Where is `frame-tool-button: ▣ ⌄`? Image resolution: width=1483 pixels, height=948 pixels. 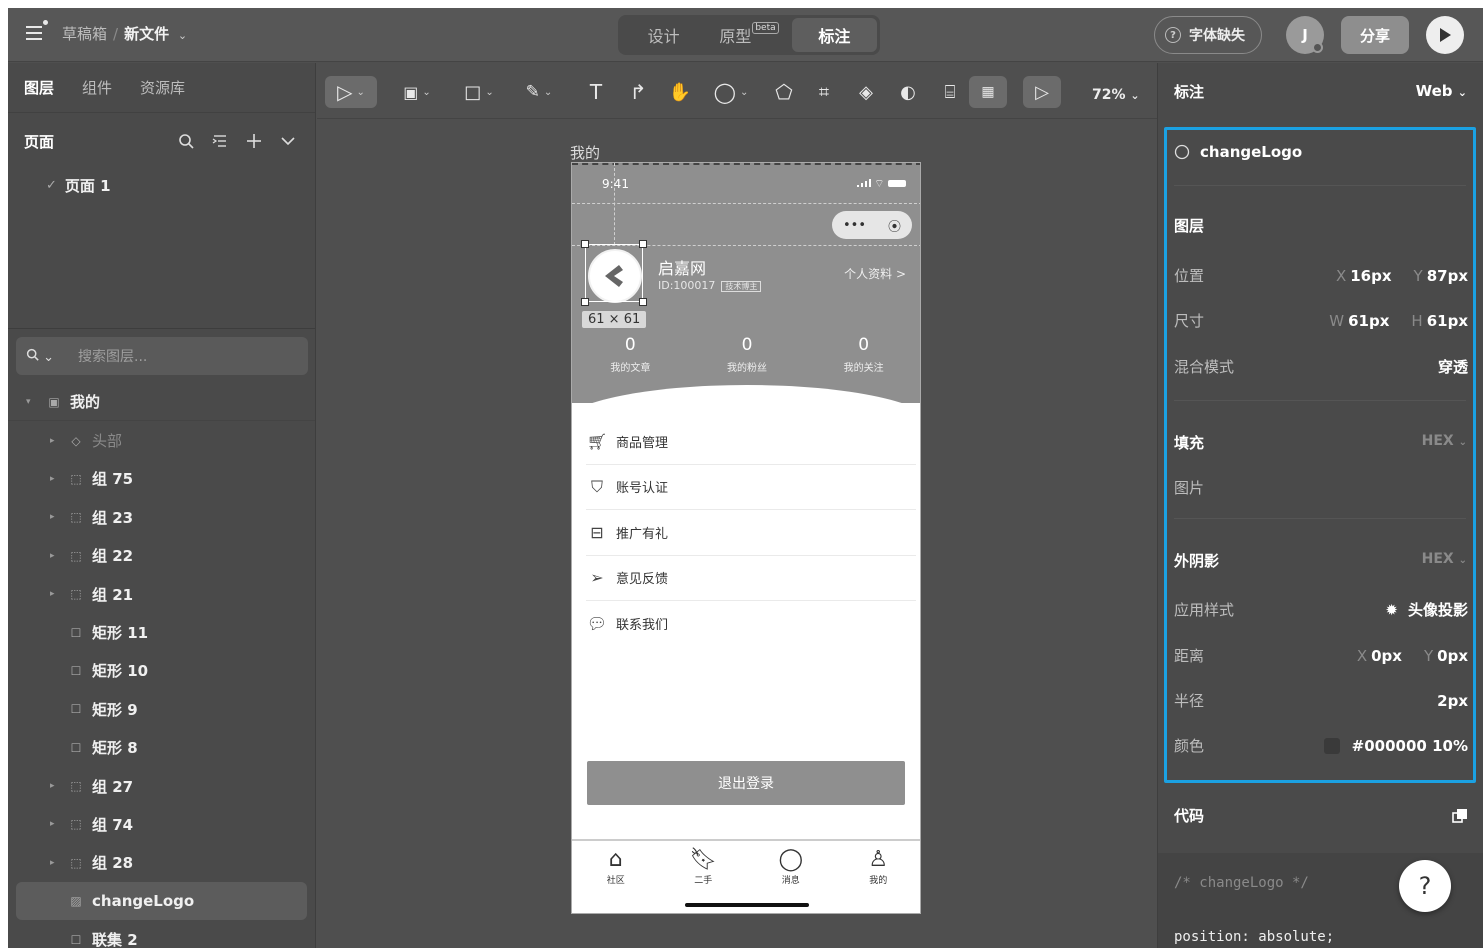 frame-tool-button: ▣ ⌄ is located at coordinates (417, 92).